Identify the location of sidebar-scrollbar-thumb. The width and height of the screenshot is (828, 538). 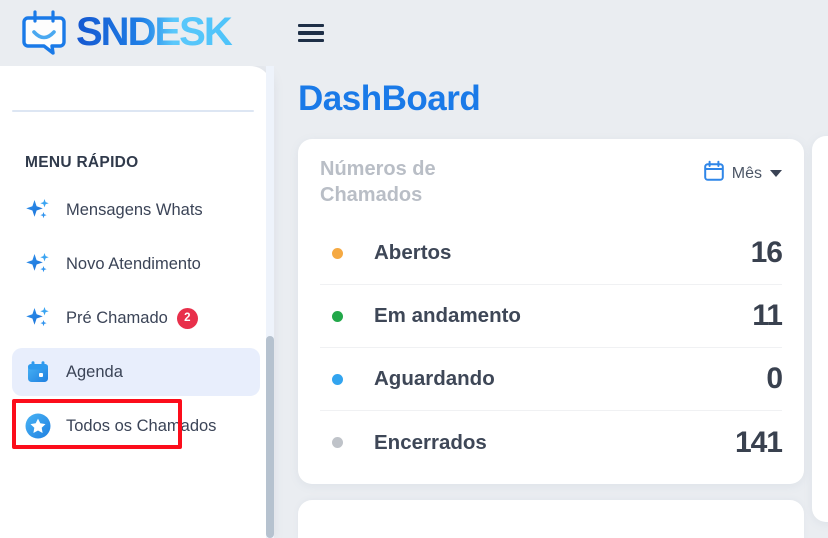
(270, 437).